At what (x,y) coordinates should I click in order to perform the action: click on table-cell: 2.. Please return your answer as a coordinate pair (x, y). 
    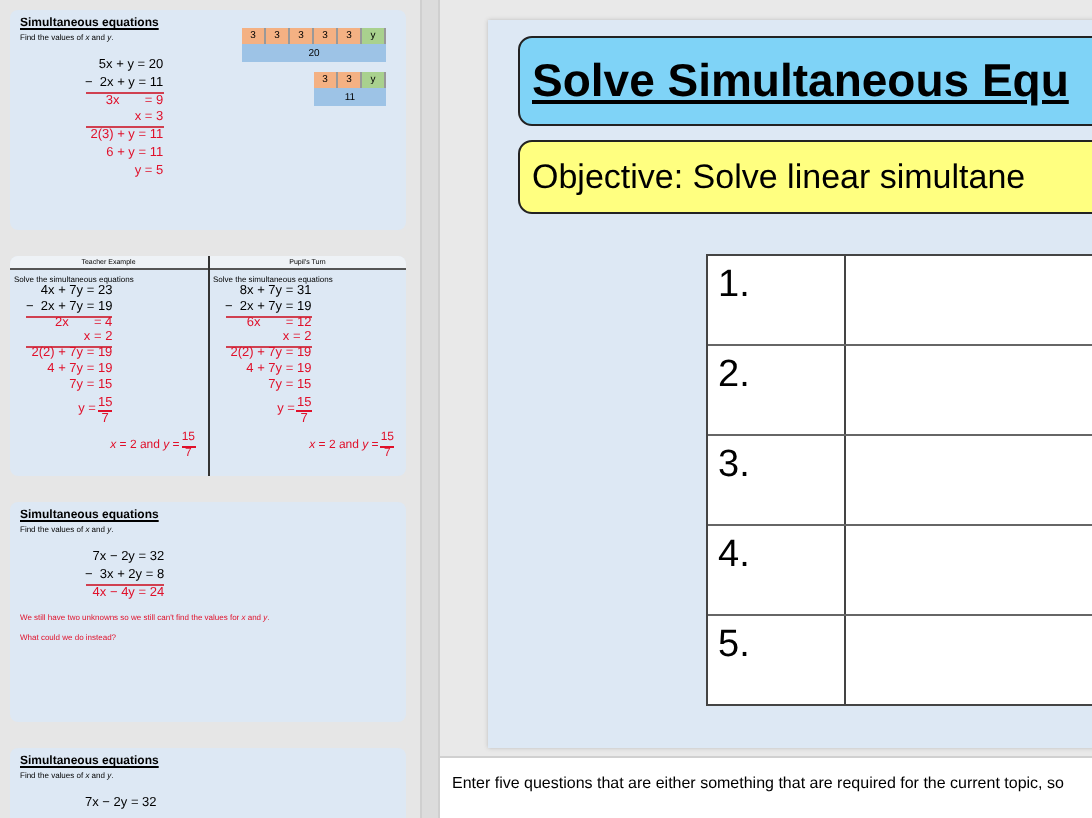
    Looking at the image, I should click on (777, 390).